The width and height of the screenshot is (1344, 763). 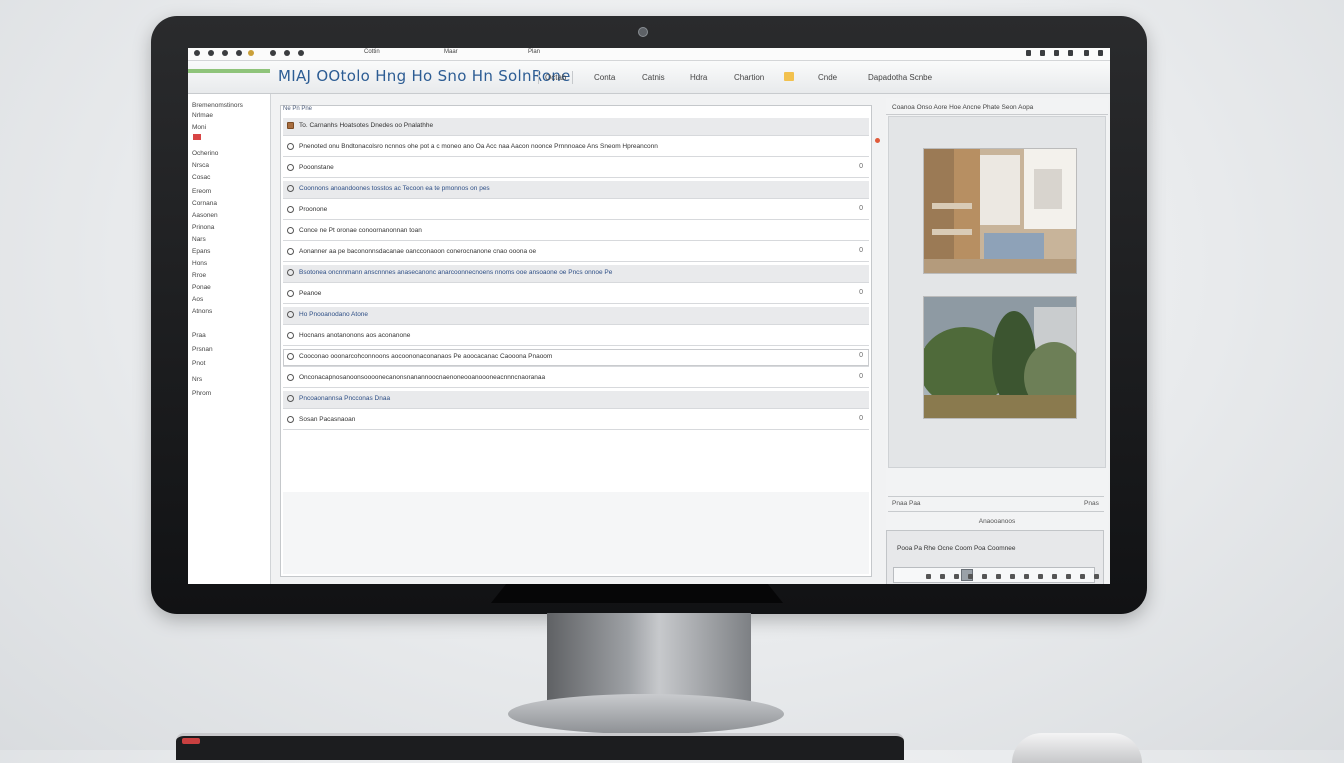 I want to click on tab-chartion: Chartion, so click(x=749, y=77).